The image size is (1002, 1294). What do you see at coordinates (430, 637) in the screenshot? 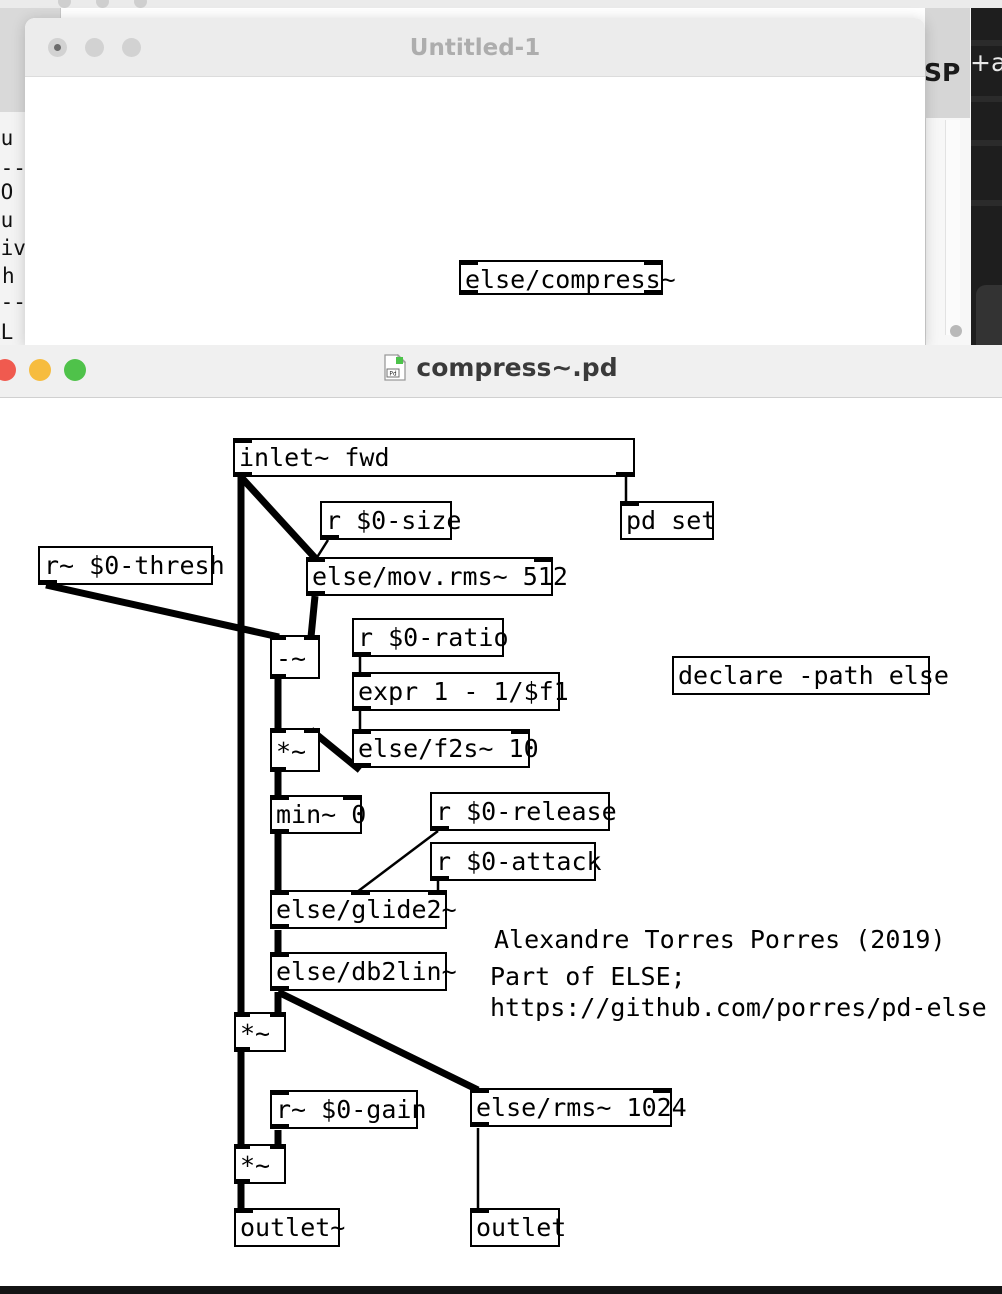
I see `pd-object-r-ratio: r $0-ratio` at bounding box center [430, 637].